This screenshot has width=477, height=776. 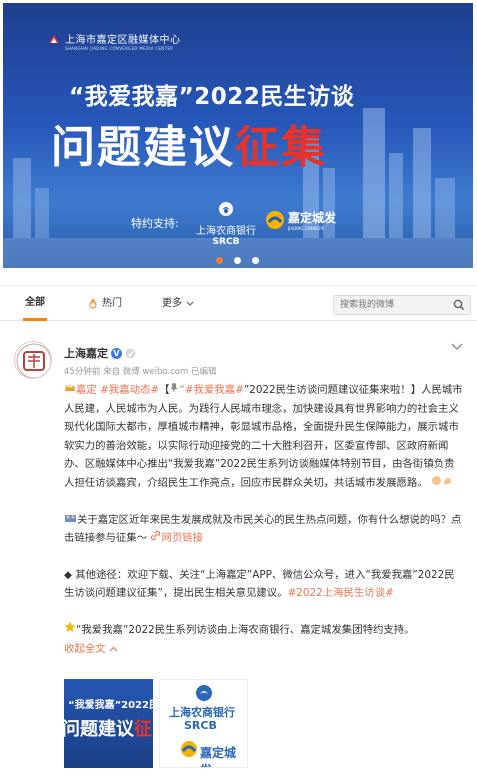 I want to click on tab-more: 更多, so click(x=178, y=303).